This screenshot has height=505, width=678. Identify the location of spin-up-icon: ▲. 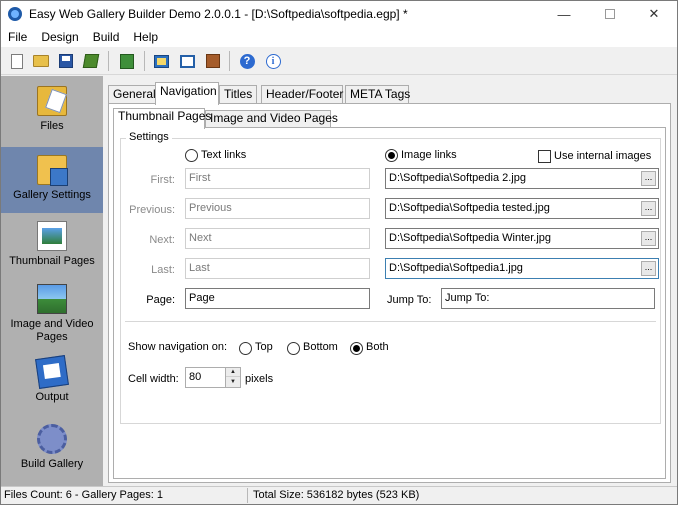
(233, 372).